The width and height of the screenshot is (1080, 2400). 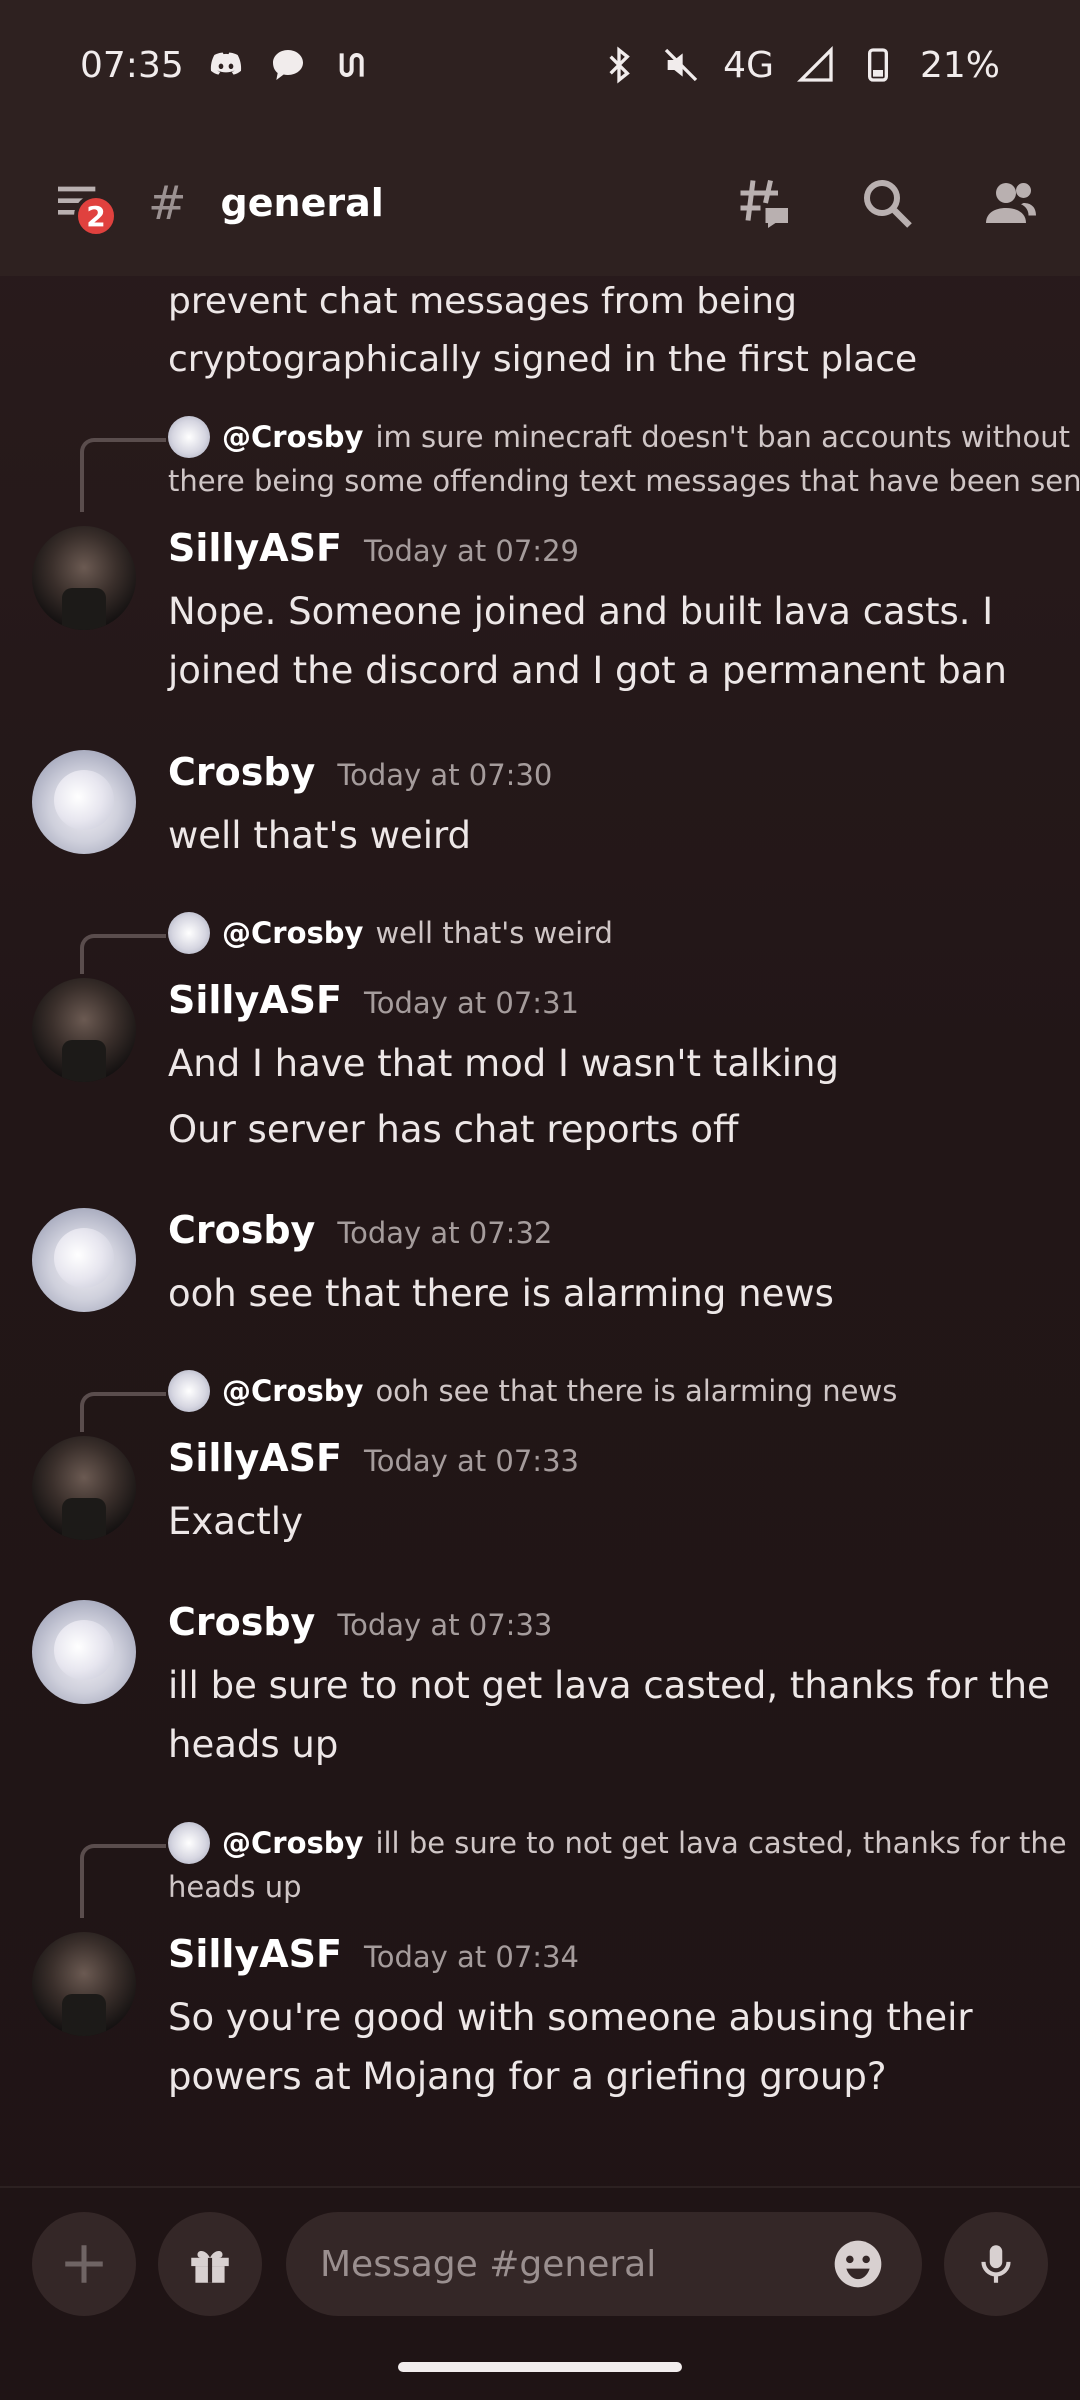 What do you see at coordinates (226, 65) in the screenshot?
I see `discord-icon` at bounding box center [226, 65].